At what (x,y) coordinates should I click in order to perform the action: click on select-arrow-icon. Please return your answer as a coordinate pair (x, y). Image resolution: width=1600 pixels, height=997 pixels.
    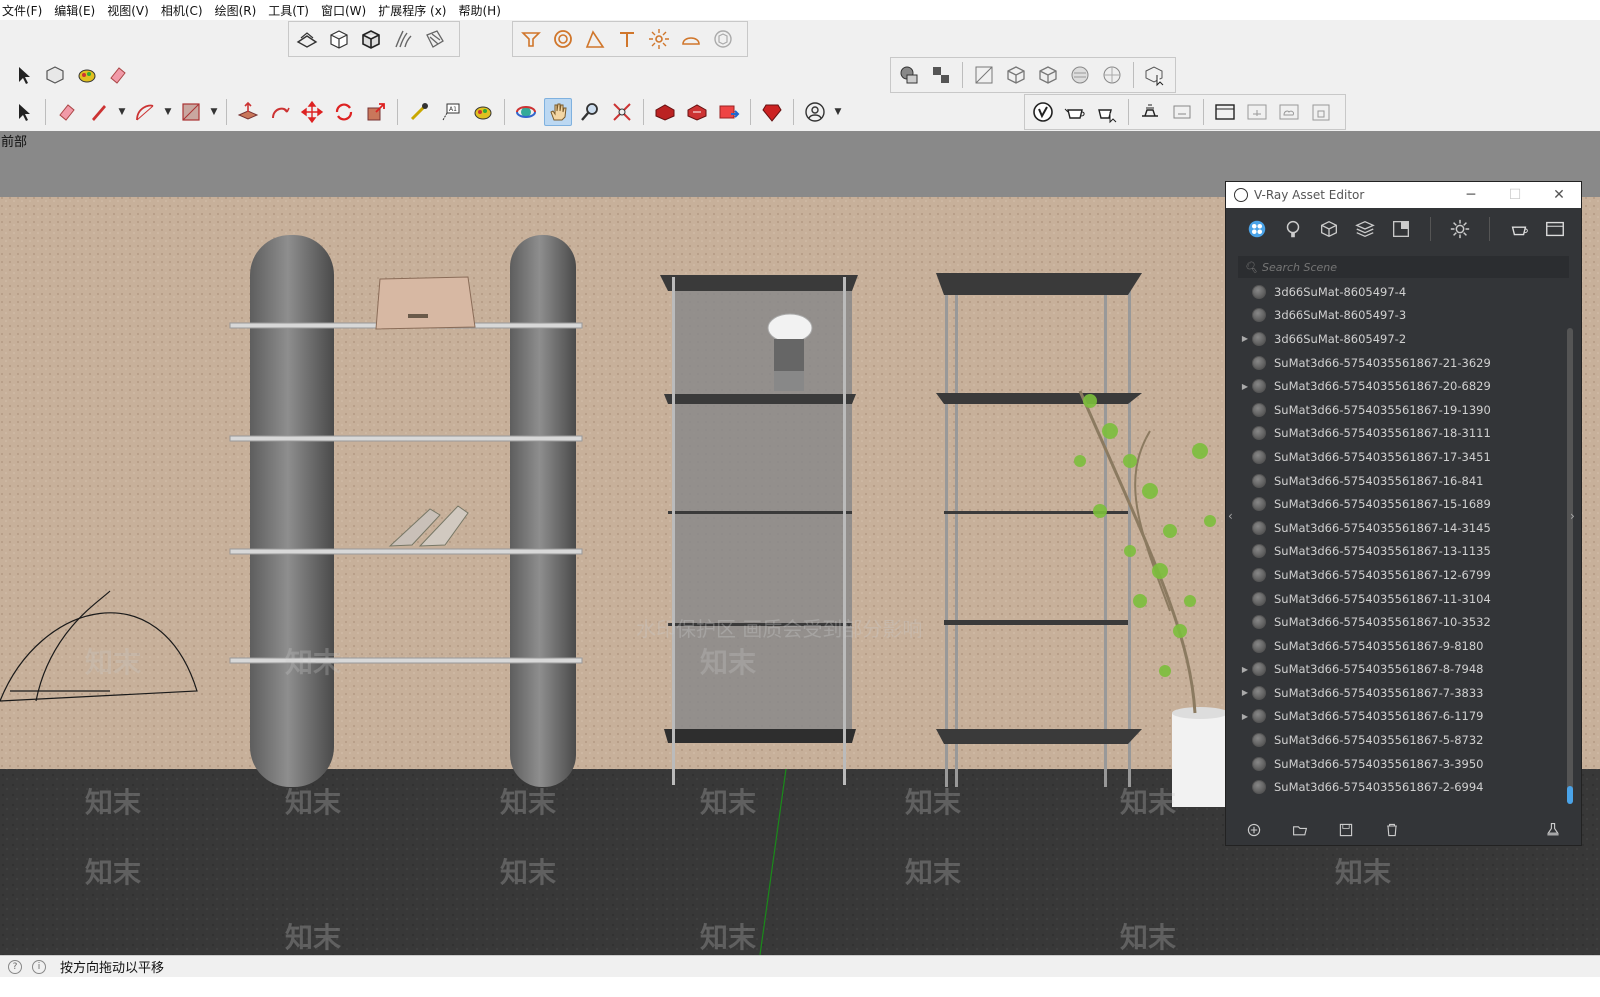
    Looking at the image, I should click on (24, 75).